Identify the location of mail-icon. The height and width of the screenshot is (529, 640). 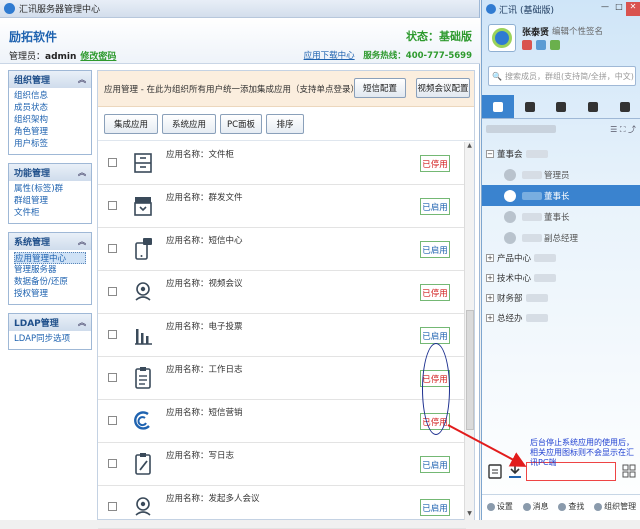
(527, 45).